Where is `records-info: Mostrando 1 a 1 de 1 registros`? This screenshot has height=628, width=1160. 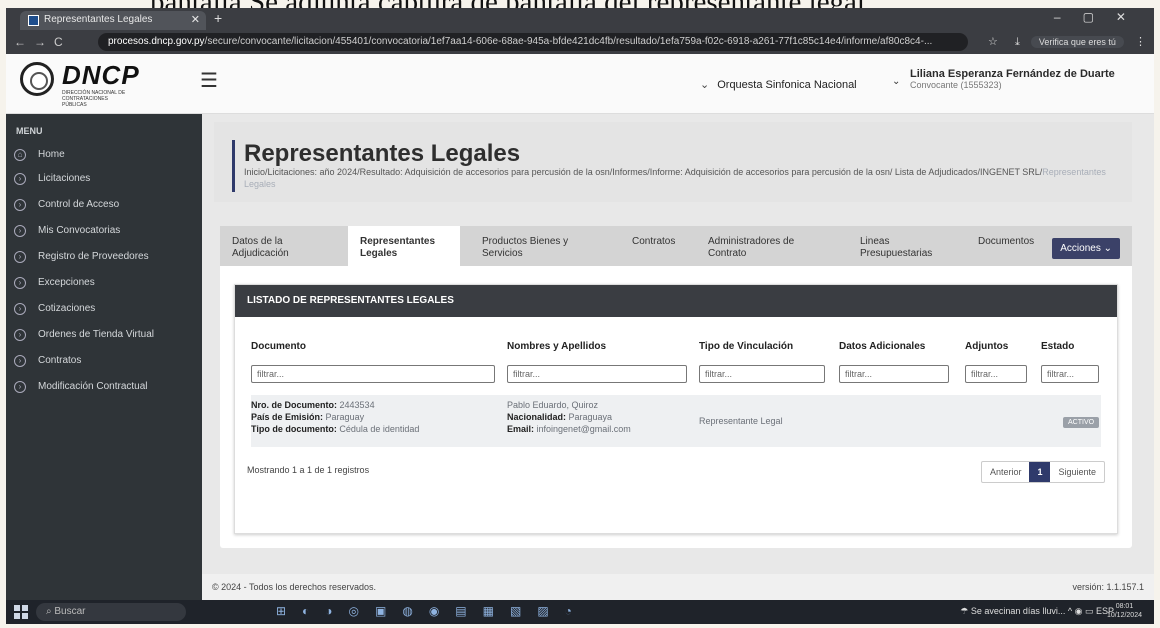 records-info: Mostrando 1 a 1 de 1 registros is located at coordinates (308, 470).